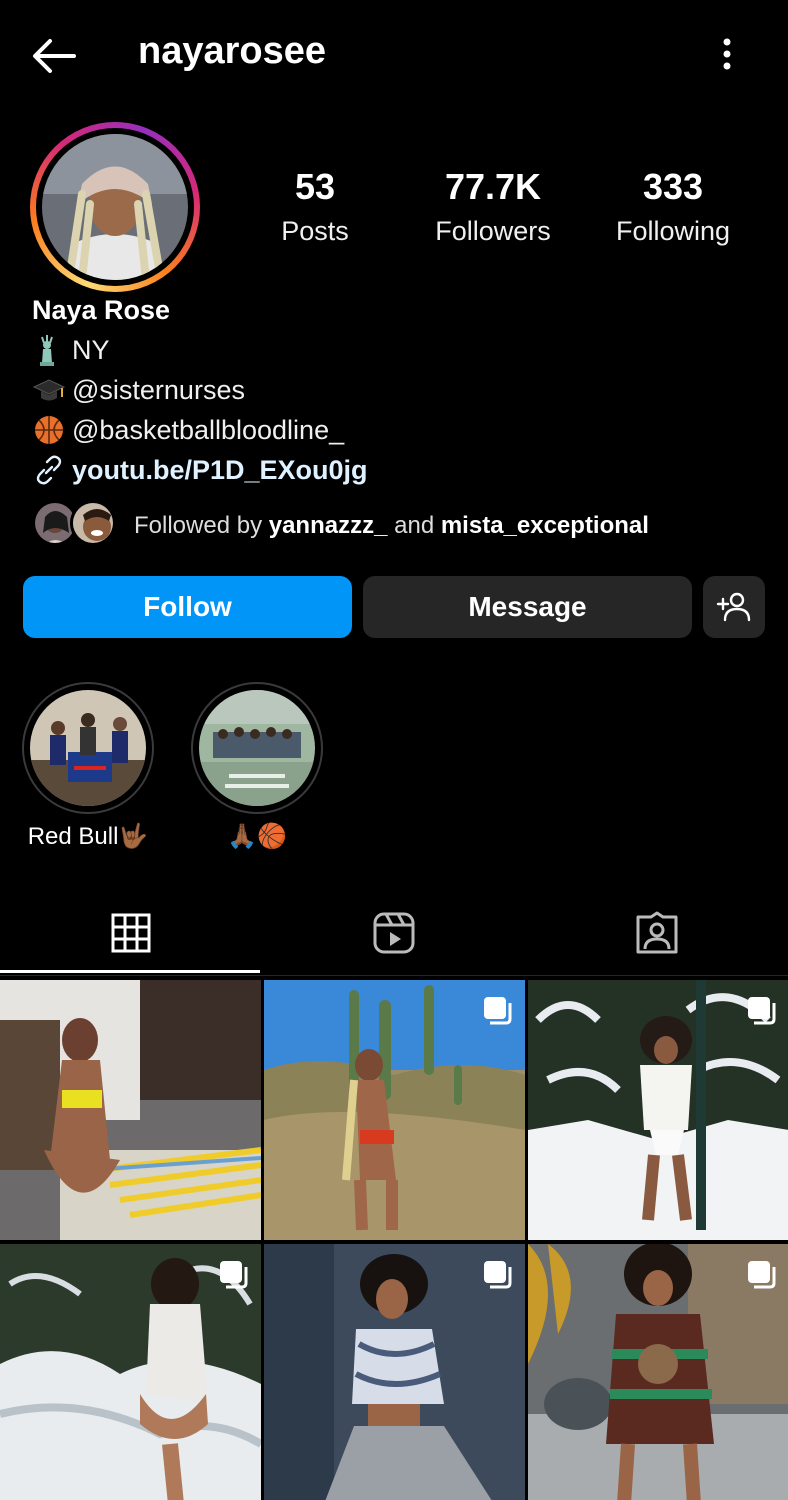 Image resolution: width=788 pixels, height=1500 pixels. I want to click on bio-external-link: youtu.be/P1D_EXou0jg, so click(220, 470).